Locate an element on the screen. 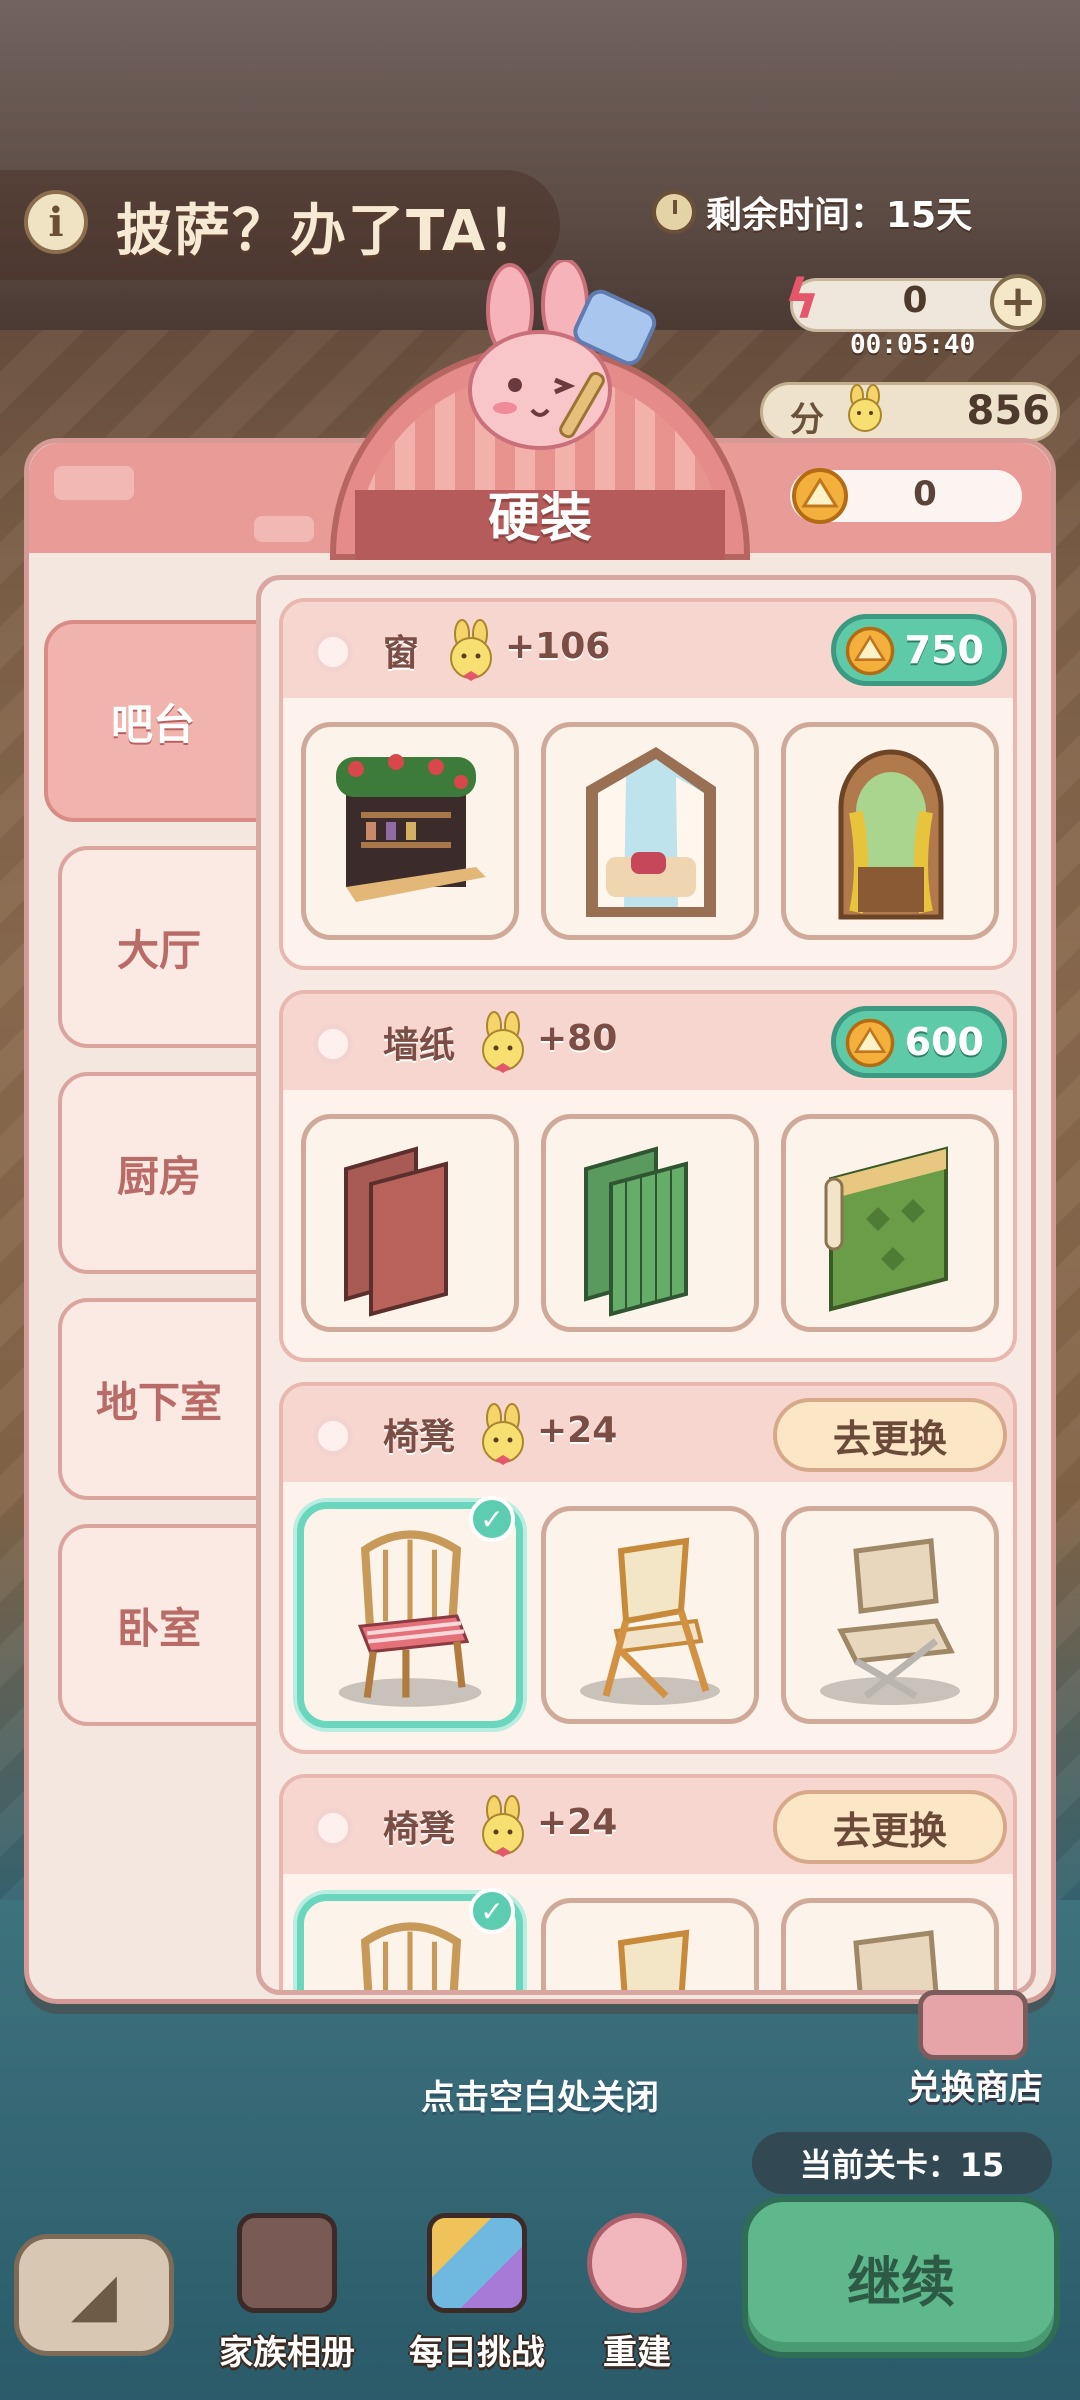  remaining-time: 剩余时间：15天 is located at coordinates (812, 212).